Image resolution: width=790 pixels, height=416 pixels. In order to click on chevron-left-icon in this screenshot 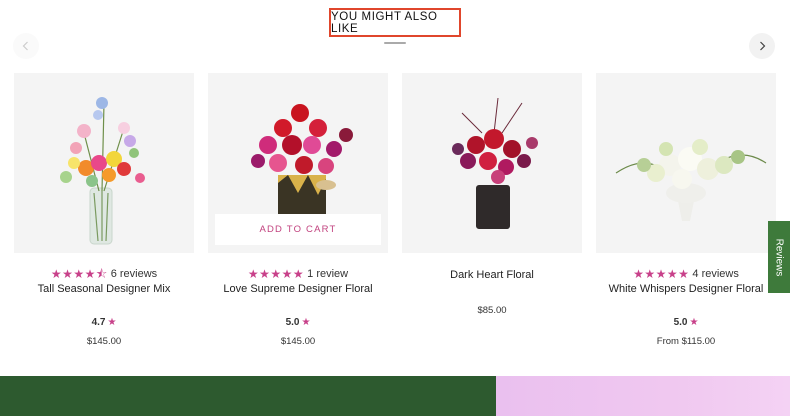, I will do `click(25, 46)`.